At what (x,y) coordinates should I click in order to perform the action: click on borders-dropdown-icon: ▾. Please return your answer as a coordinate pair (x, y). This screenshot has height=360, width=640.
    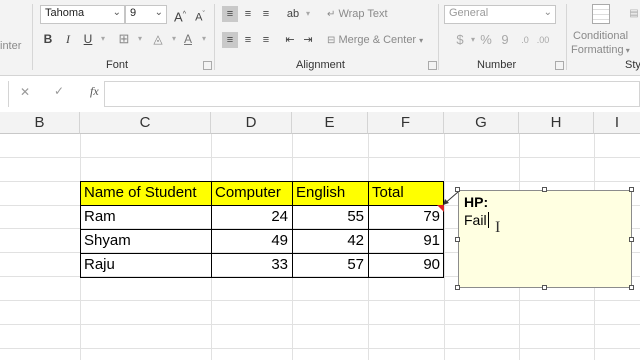
    Looking at the image, I should click on (140, 39).